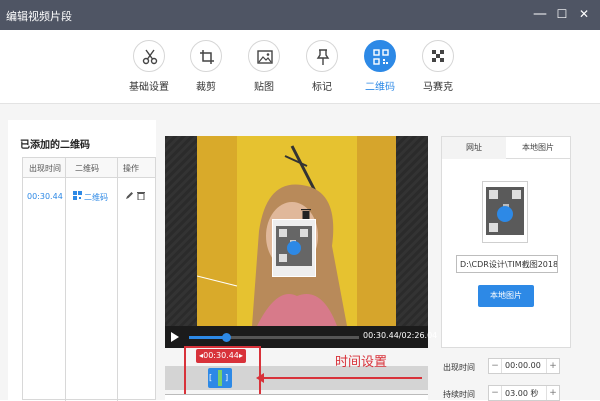 This screenshot has height=401, width=600. I want to click on qrcode-small-icon, so click(77, 196).